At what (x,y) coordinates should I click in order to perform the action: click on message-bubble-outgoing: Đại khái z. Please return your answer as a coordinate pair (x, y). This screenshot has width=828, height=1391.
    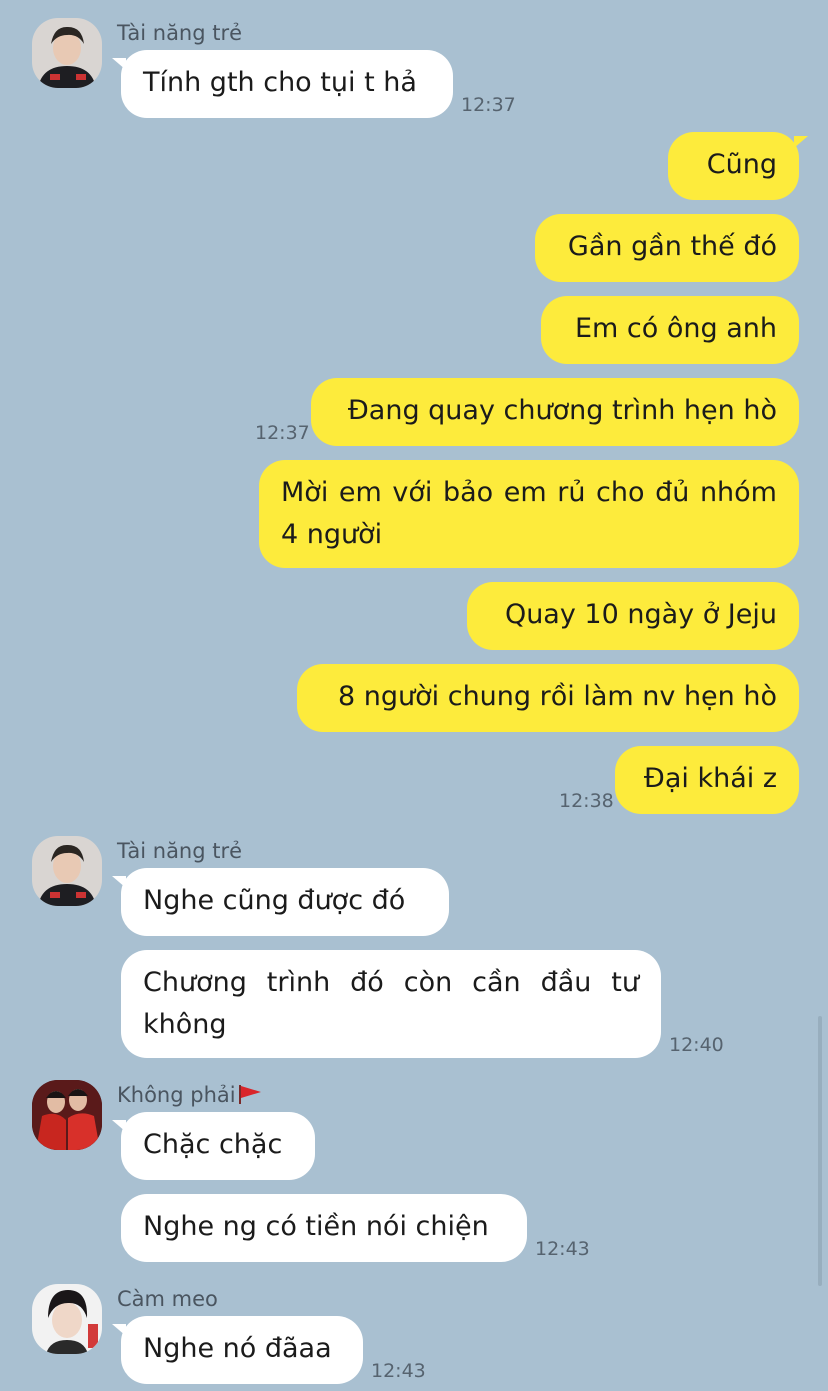
    Looking at the image, I should click on (707, 780).